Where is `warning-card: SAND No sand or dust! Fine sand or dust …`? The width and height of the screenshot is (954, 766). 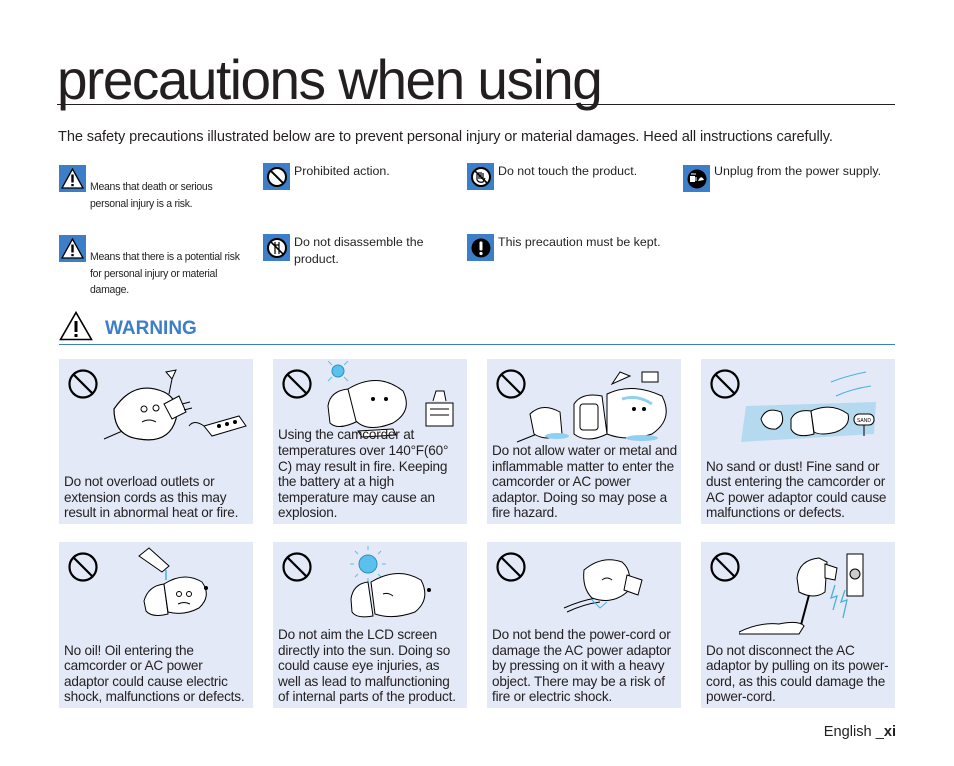 warning-card: SAND No sand or dust! Fine sand or dust … is located at coordinates (798, 441).